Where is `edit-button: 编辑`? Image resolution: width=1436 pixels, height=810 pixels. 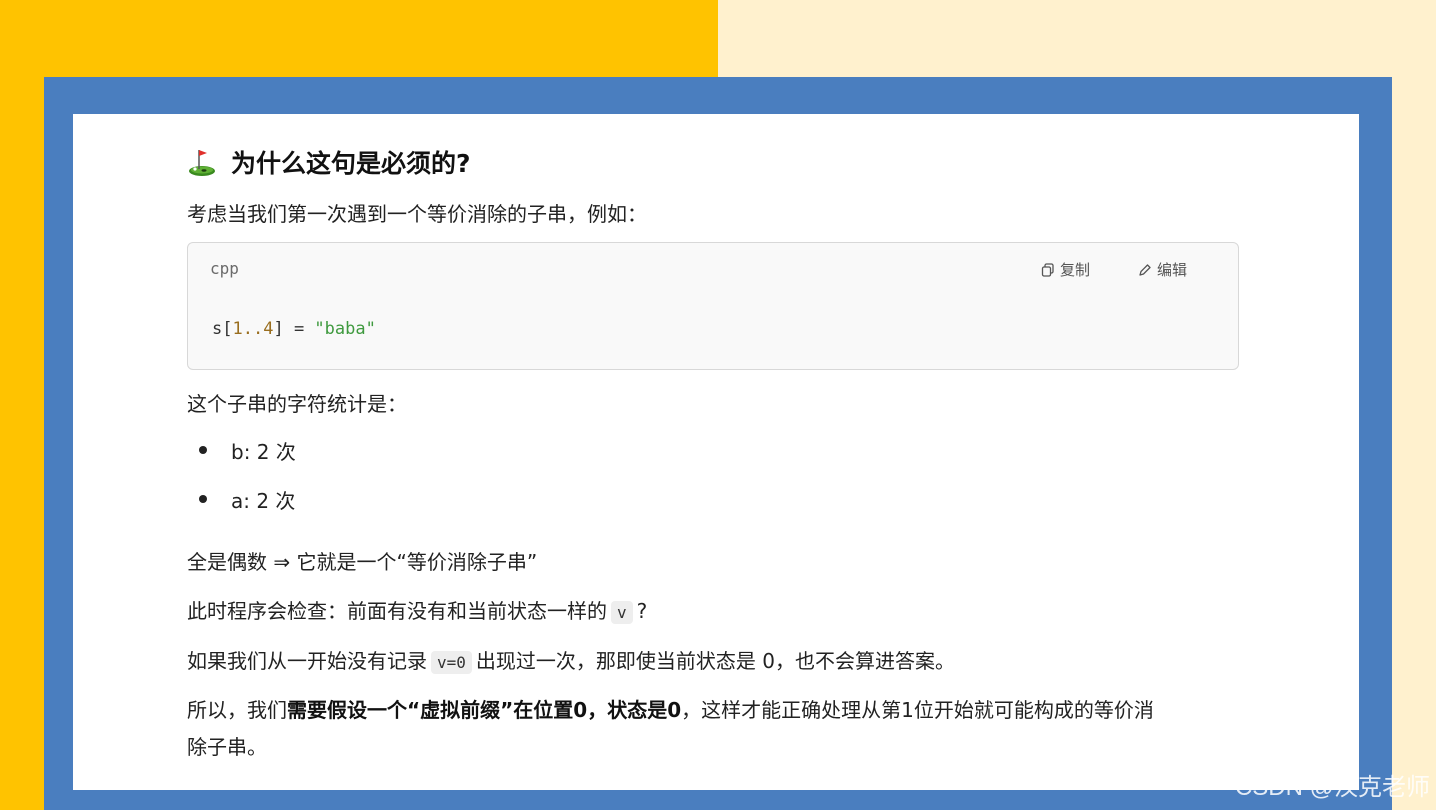
edit-button: 编辑 is located at coordinates (1162, 269).